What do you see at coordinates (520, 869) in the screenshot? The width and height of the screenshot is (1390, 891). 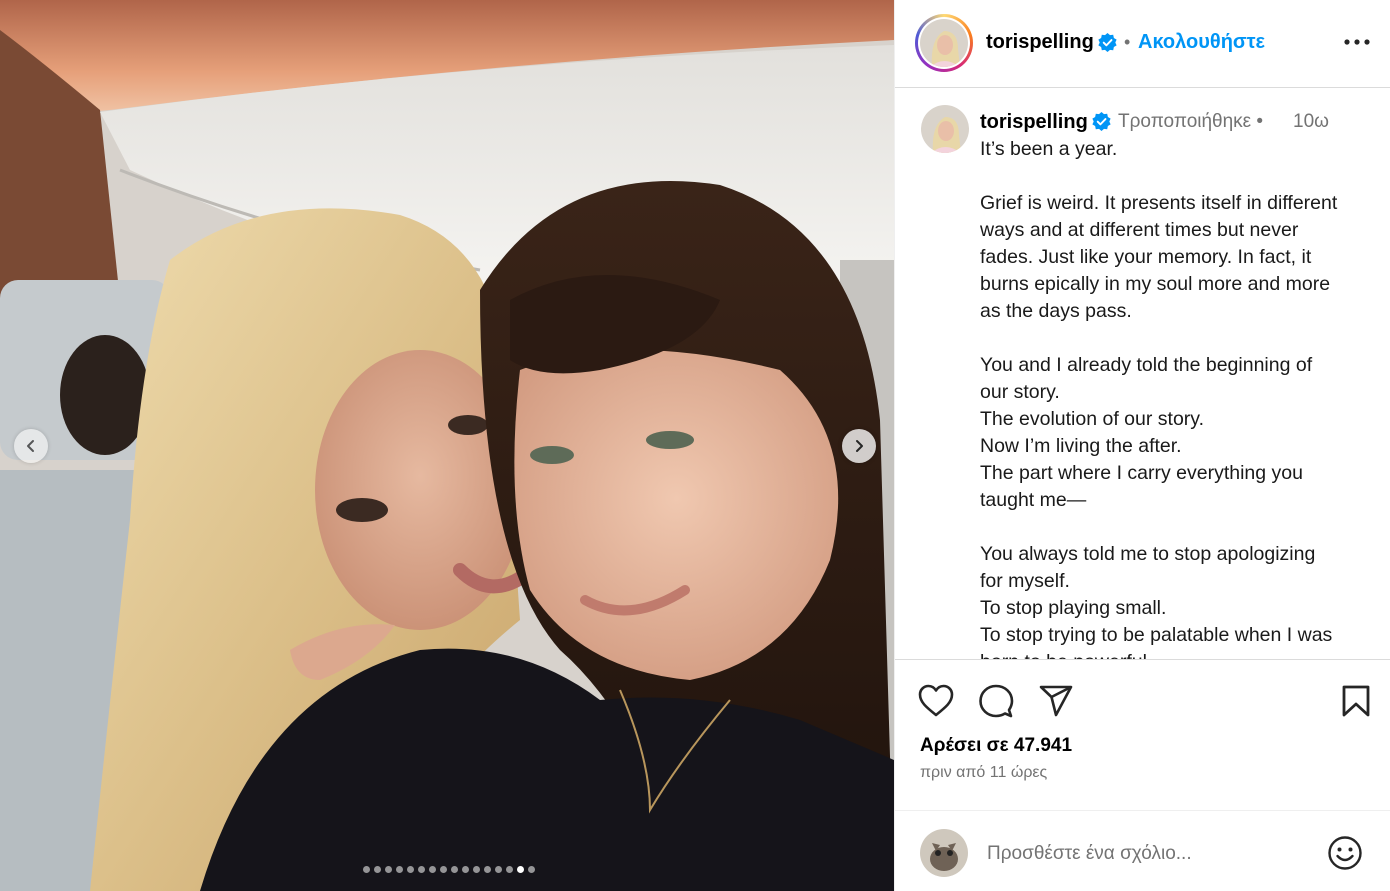 I see `carousel-dot-active` at bounding box center [520, 869].